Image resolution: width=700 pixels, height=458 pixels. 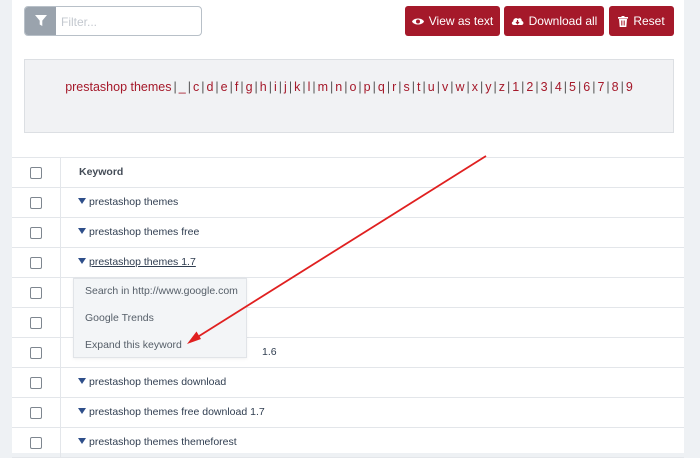 What do you see at coordinates (133, 345) in the screenshot?
I see `menu-item-expand-keyword: Expand this keyword` at bounding box center [133, 345].